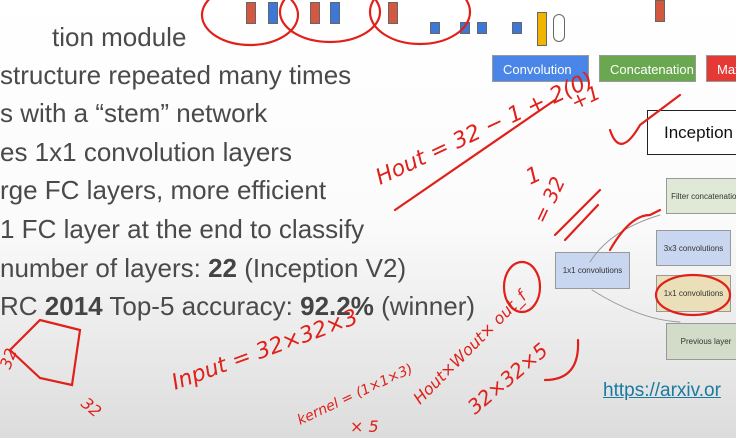 The width and height of the screenshot is (736, 438). Describe the element at coordinates (364, 426) in the screenshot. I see `times-5: × 5` at that location.